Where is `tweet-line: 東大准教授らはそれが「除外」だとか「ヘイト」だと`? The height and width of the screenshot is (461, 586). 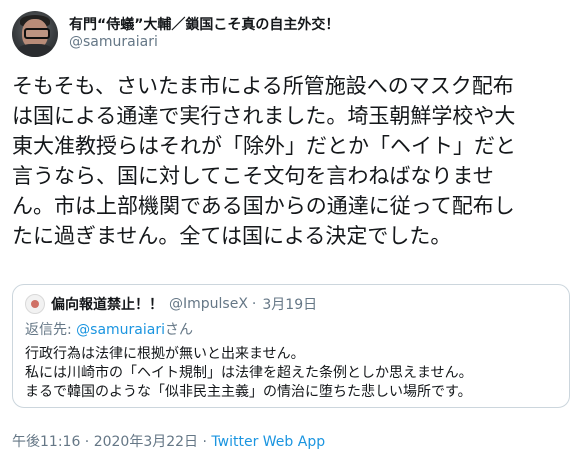 tweet-line: 東大准教授らはそれが「除外」だとか「ヘイト」だと is located at coordinates (264, 146).